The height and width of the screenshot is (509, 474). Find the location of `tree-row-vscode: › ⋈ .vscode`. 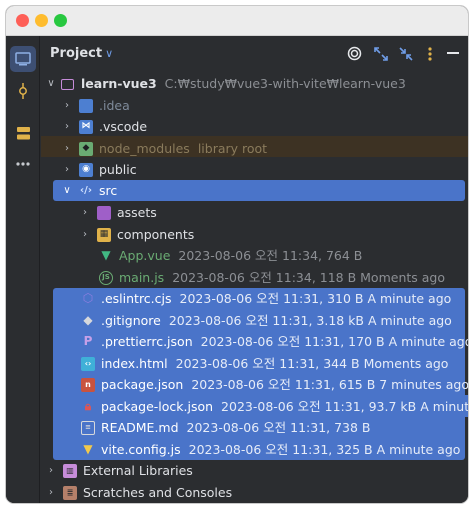

tree-row-vscode: › ⋈ .vscode is located at coordinates (254, 127).